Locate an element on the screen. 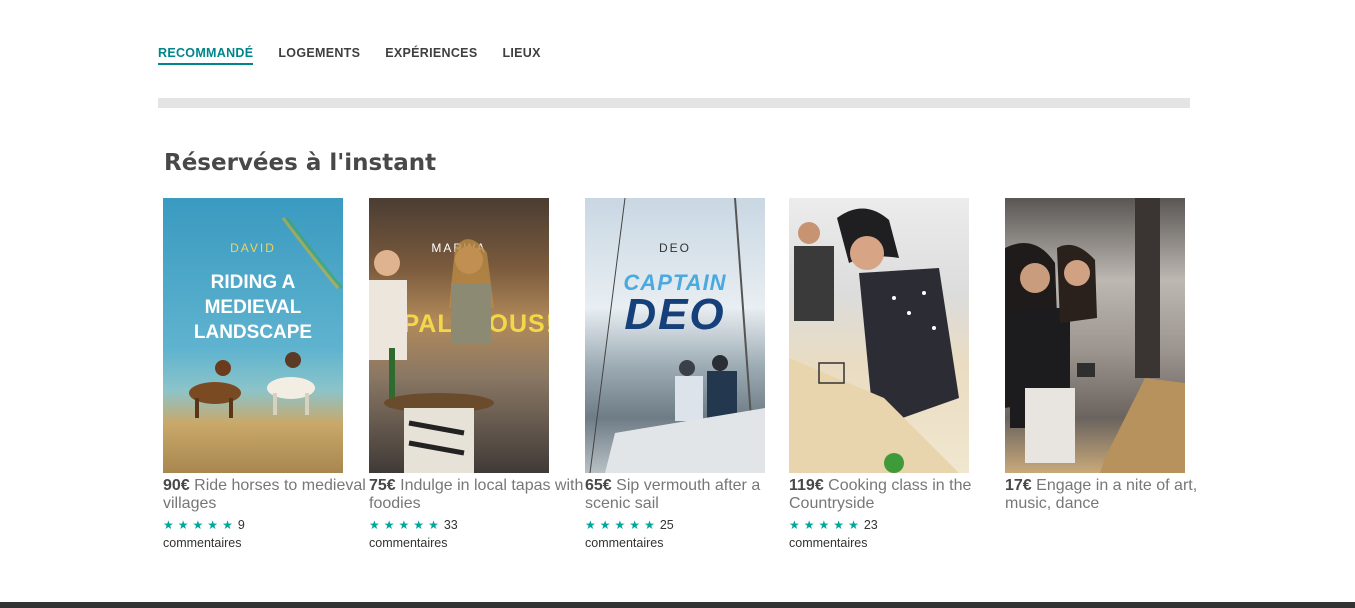 The width and height of the screenshot is (1355, 608). card-title-text: Indulge in local tapas with foodies is located at coordinates (476, 494).